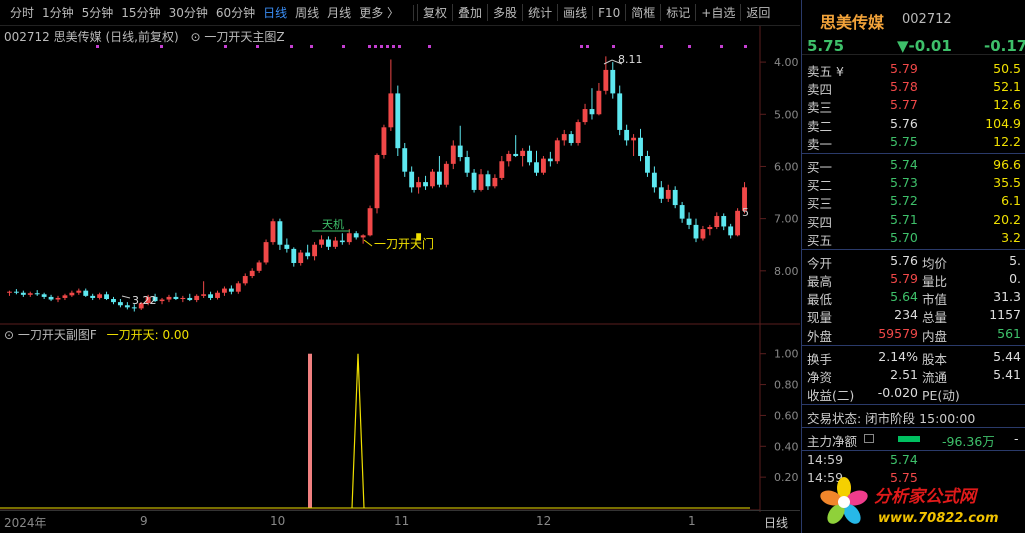  What do you see at coordinates (539, 12) in the screenshot?
I see `stats-button: 统计` at bounding box center [539, 12].